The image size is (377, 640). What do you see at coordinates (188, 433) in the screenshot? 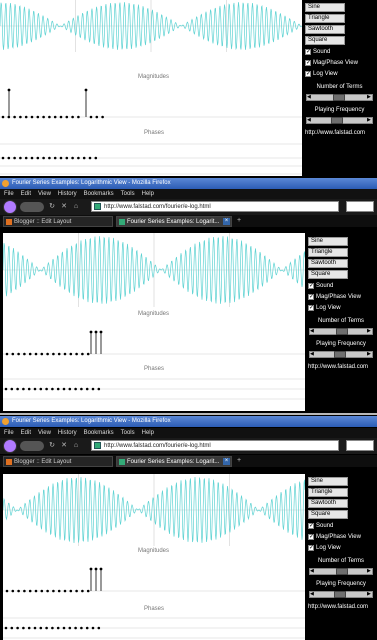
I see `menu-bar: File Edit View History Bookmarks Tools Help` at bounding box center [188, 433].